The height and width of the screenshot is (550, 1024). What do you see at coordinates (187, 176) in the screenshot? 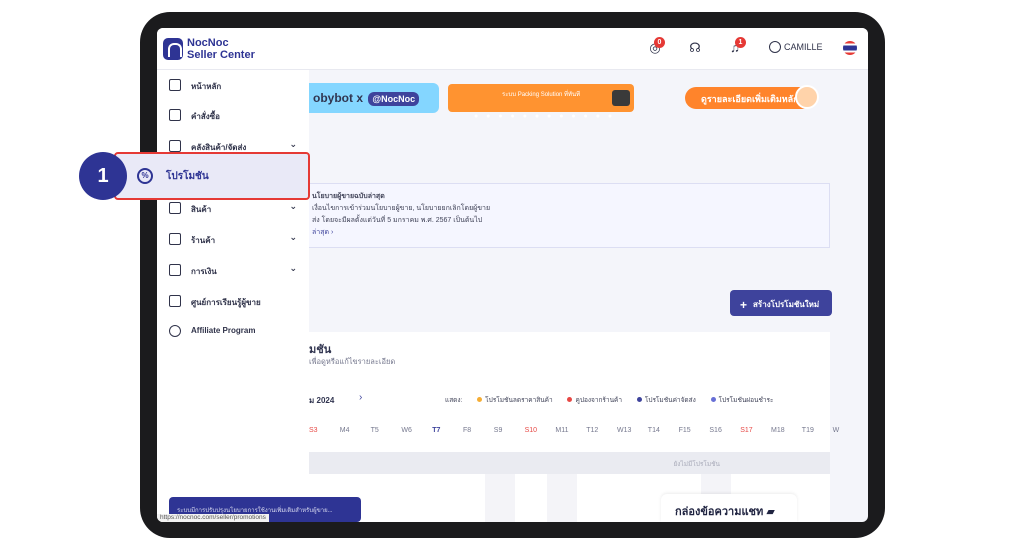
I see `sidebar-item-label: โปรโมชัน` at bounding box center [187, 176].